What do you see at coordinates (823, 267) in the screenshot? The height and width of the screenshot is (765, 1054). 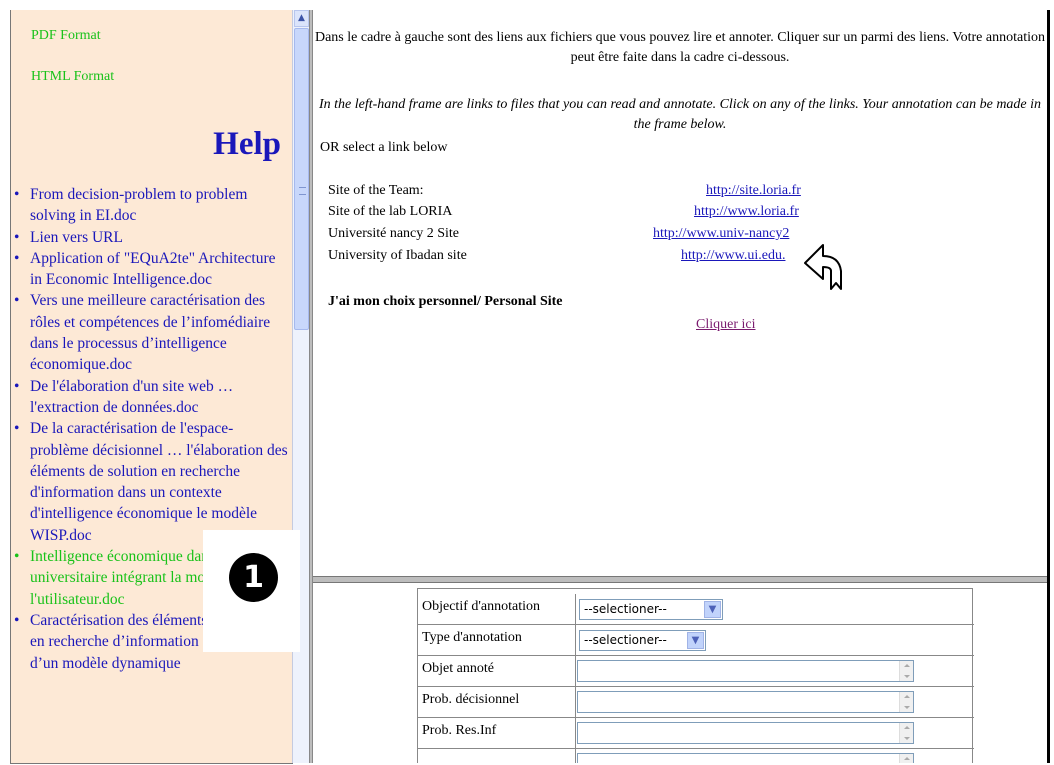 I see `link-select-cursor-icon` at bounding box center [823, 267].